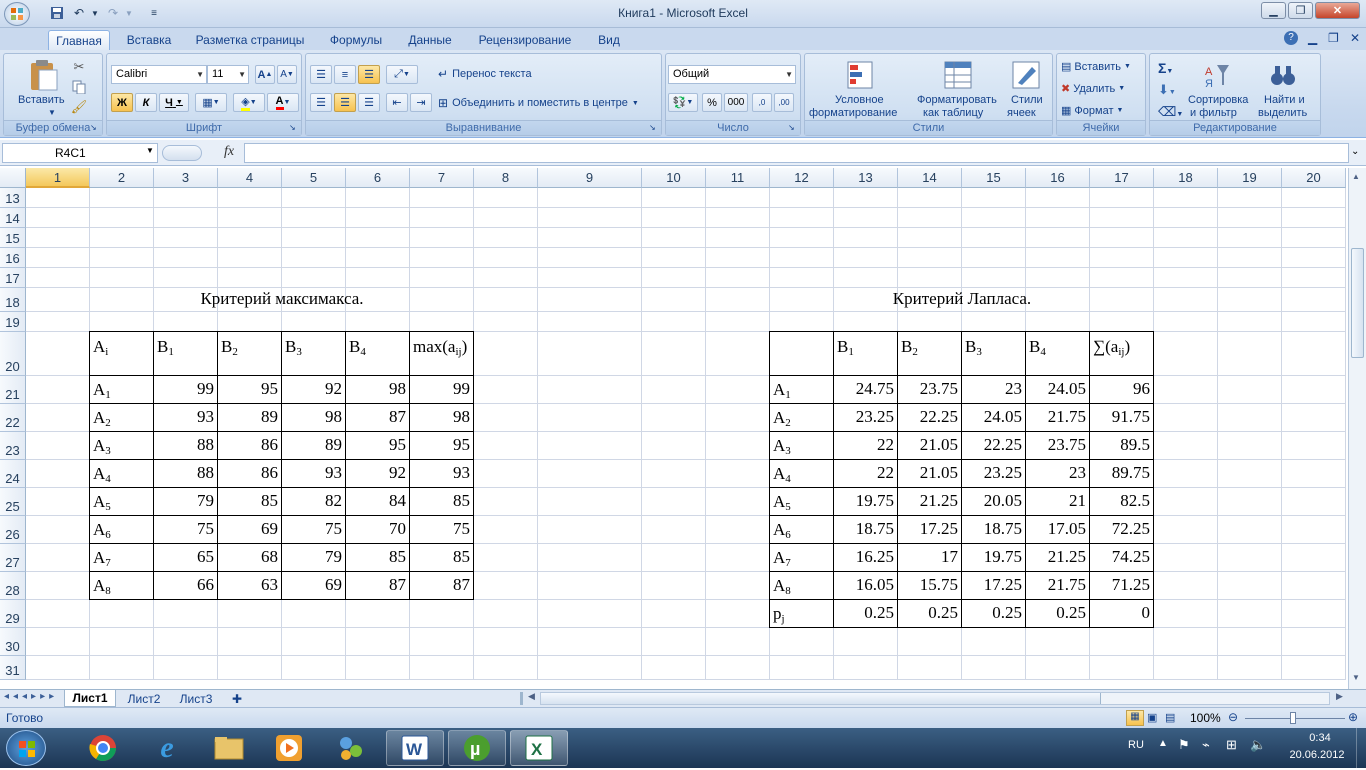  I want to click on row-header: 16, so click(13, 258).